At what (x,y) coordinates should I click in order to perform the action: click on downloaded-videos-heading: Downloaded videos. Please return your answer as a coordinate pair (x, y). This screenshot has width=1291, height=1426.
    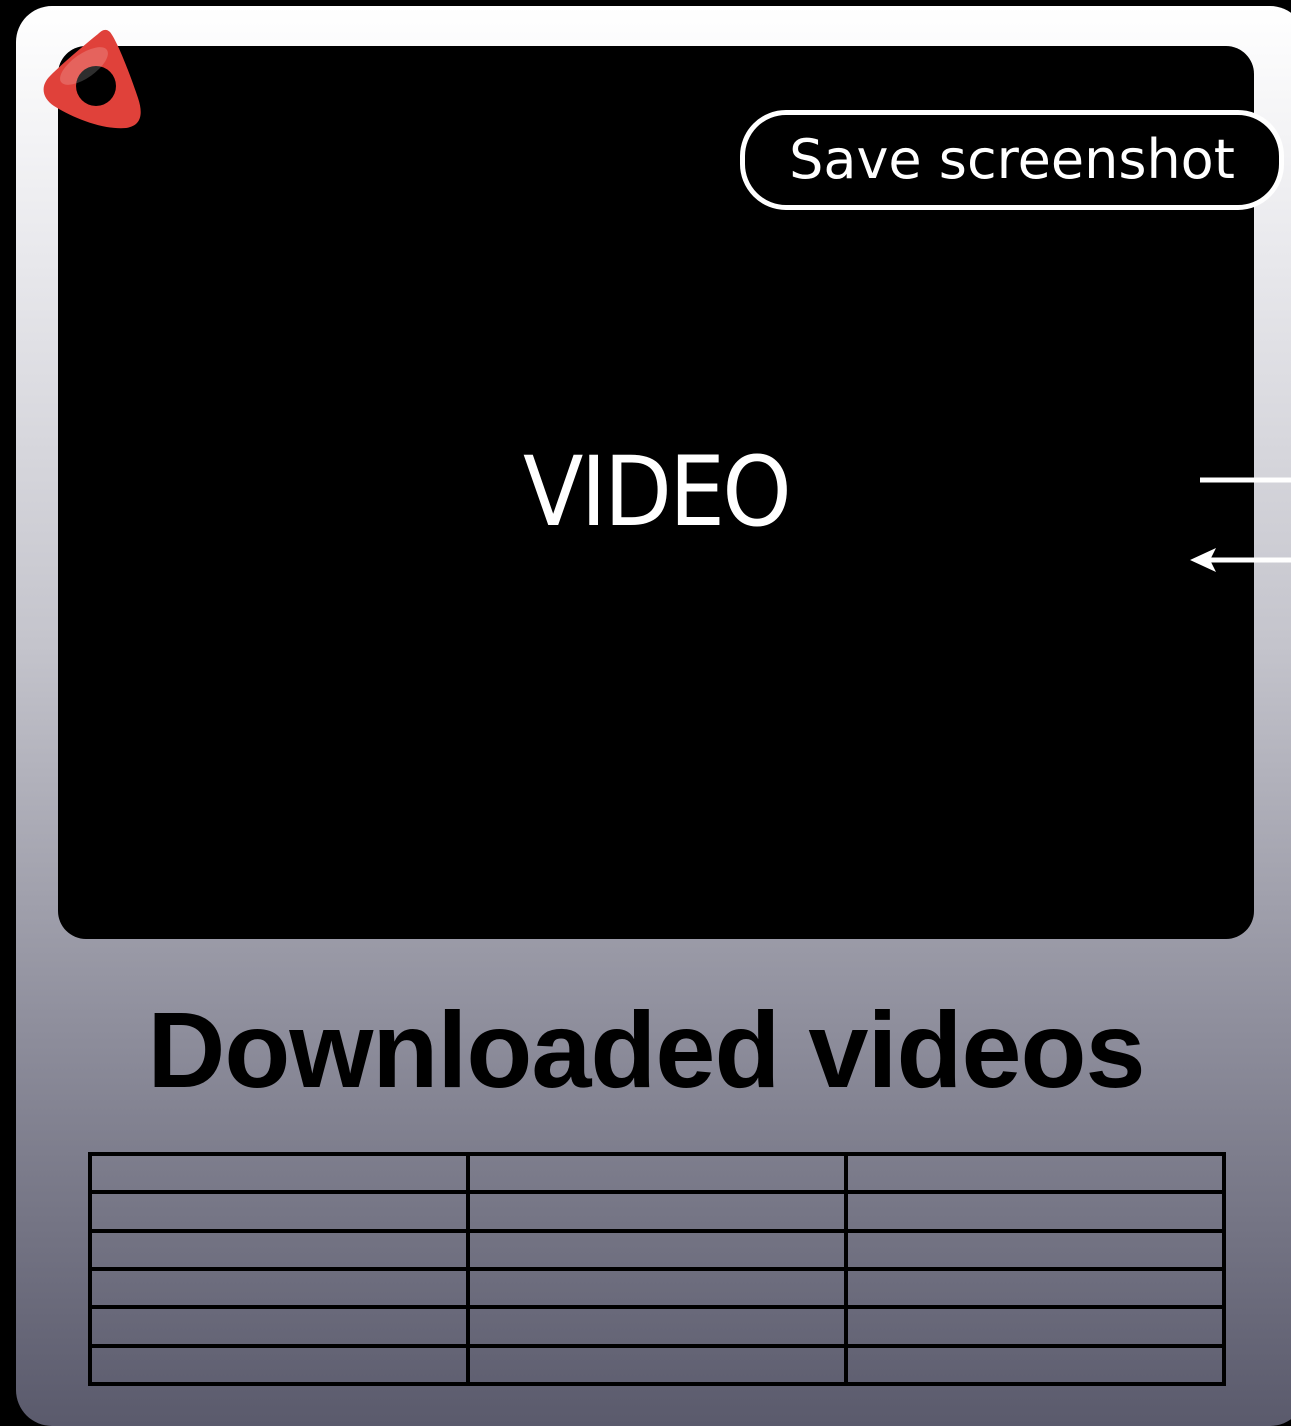
    Looking at the image, I should click on (646, 1049).